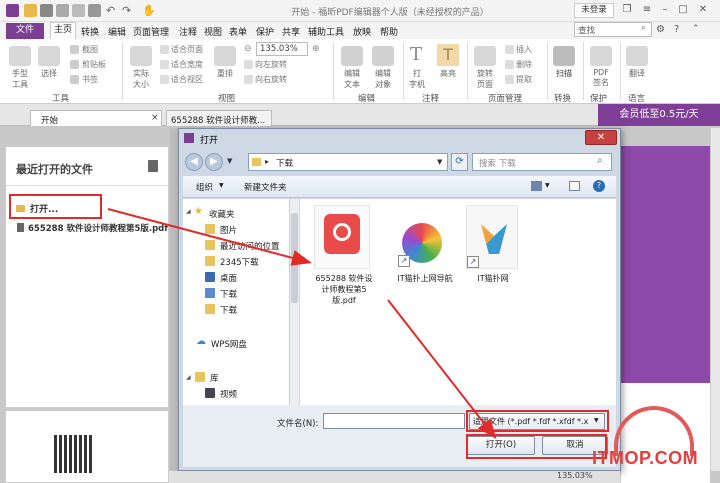 This screenshot has width=720, height=483. What do you see at coordinates (574, 186) in the screenshot?
I see `preview-pane-icon` at bounding box center [574, 186].